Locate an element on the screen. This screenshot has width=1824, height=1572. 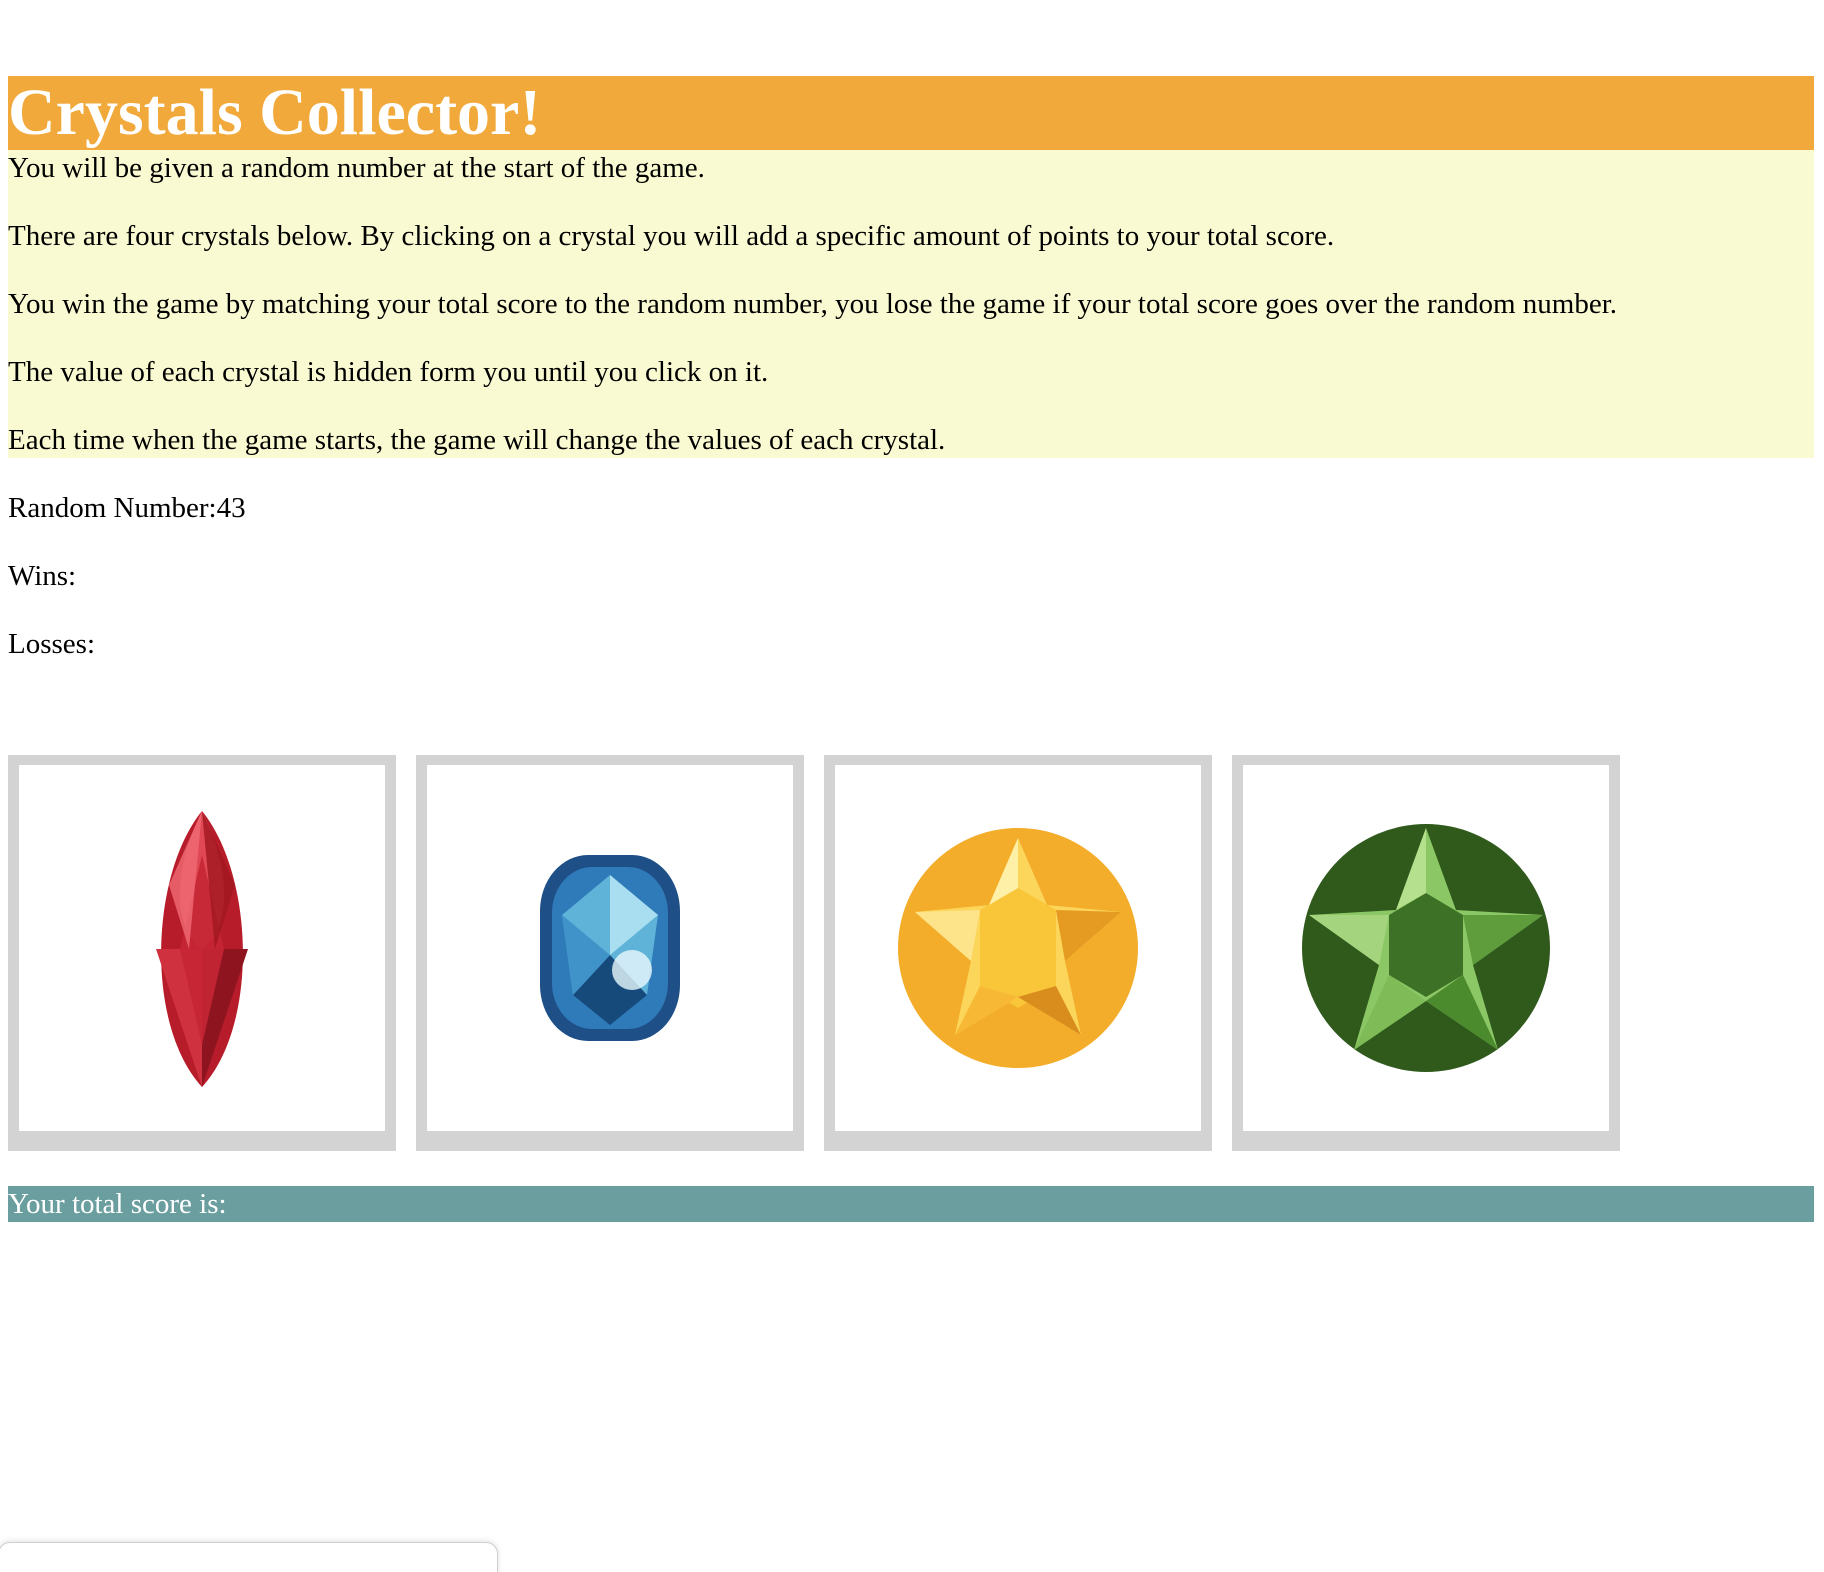
losses-label: Losses: is located at coordinates (51, 644).